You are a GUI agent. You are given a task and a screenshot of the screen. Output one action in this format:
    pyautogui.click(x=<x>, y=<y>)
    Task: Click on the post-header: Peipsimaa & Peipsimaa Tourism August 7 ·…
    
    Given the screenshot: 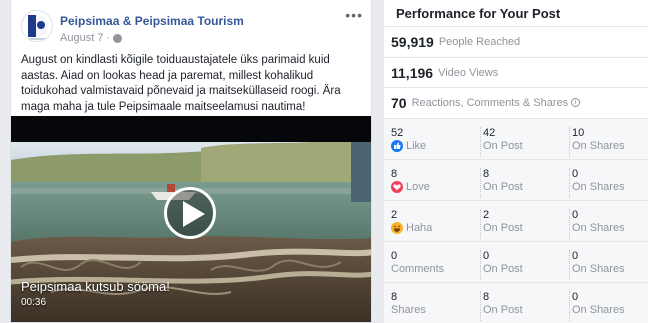 What is the action you would take?
    pyautogui.click(x=191, y=25)
    